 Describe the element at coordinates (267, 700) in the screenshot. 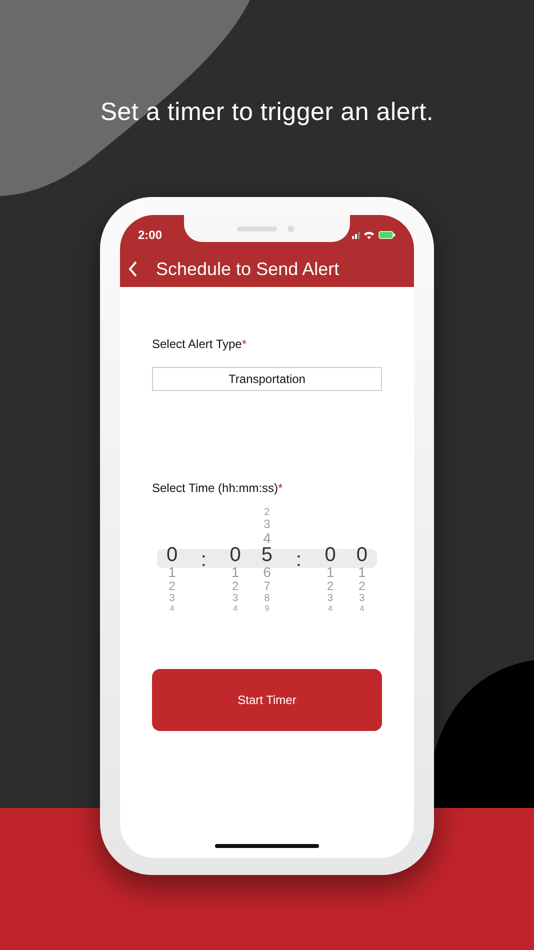

I see `start-timer-button: Start Timer` at that location.